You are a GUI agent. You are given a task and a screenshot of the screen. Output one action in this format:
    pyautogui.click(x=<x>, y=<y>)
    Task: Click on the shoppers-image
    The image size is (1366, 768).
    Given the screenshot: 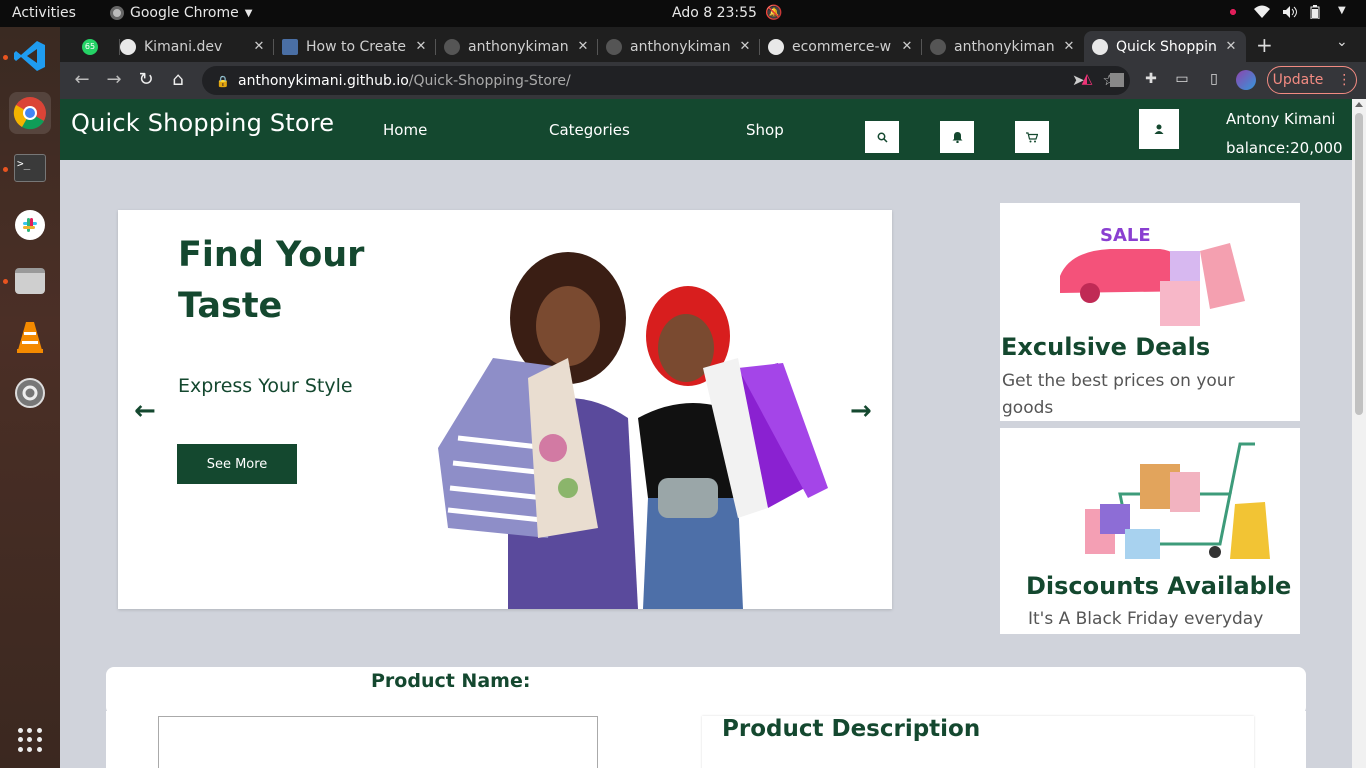 What is the action you would take?
    pyautogui.click(x=633, y=430)
    